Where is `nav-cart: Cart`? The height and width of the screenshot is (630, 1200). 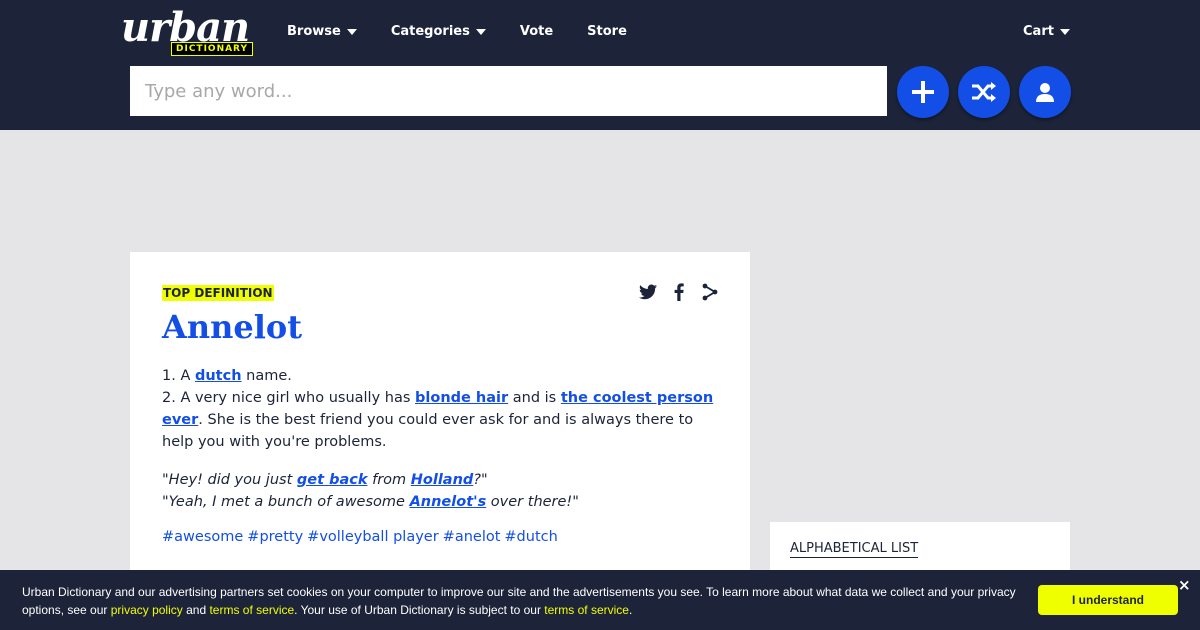 nav-cart: Cart is located at coordinates (1046, 31).